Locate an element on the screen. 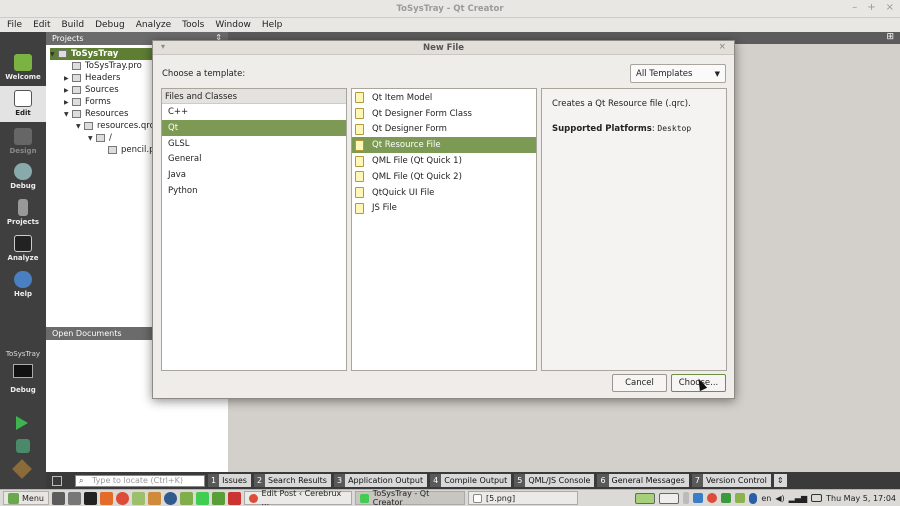  tree-item-forms: ▶ Forms is located at coordinates (87, 102).